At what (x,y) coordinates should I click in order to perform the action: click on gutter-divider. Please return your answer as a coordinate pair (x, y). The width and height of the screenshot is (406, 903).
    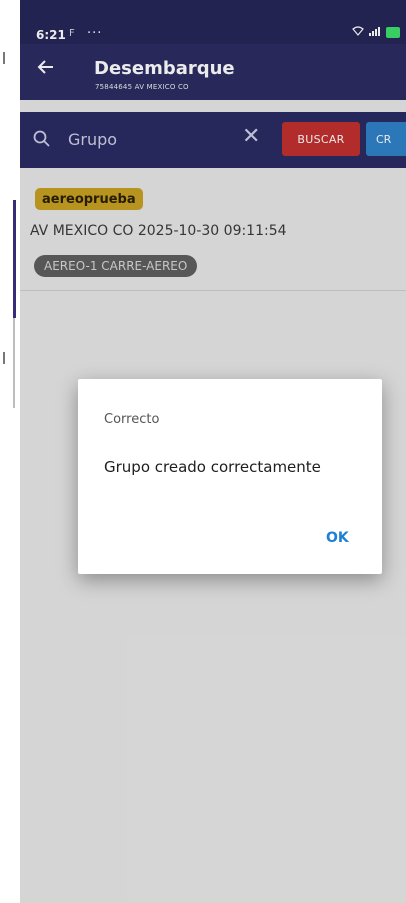
    Looking at the image, I should click on (14, 363).